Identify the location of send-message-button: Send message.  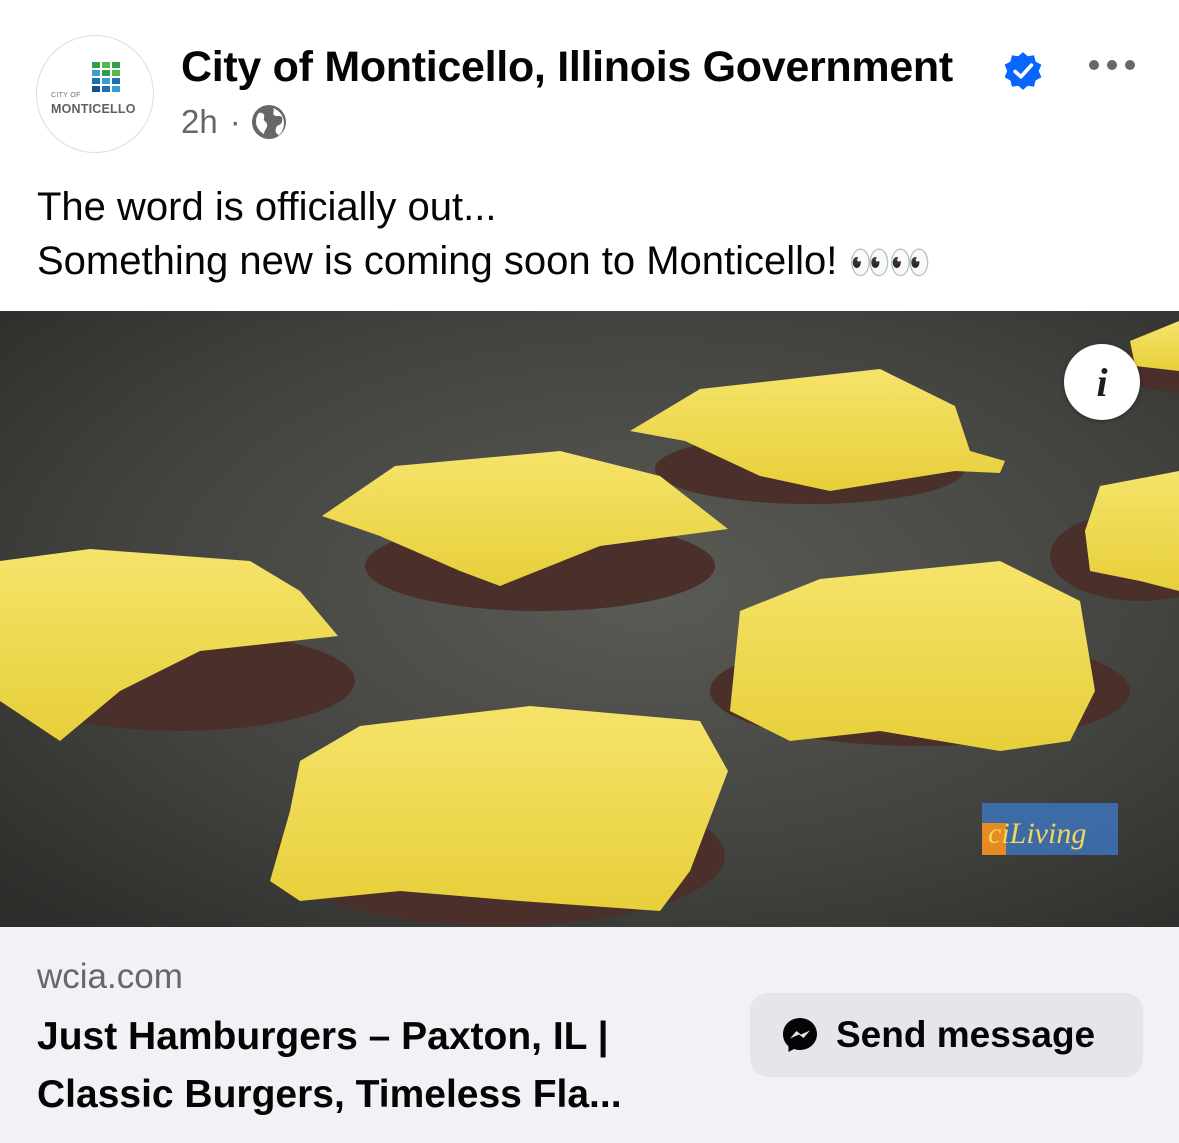
(946, 1035).